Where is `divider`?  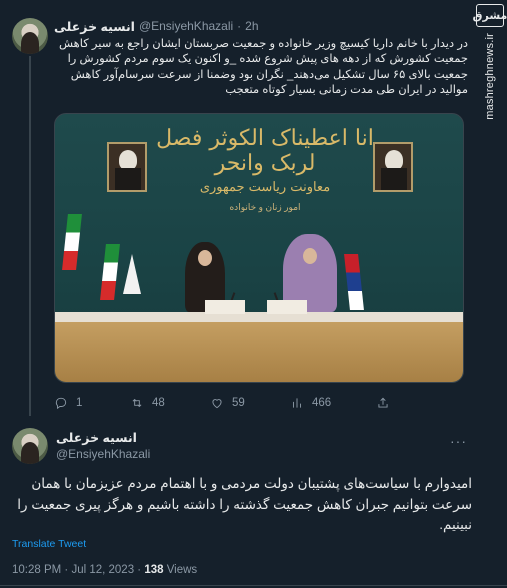 divider is located at coordinates (253, 585).